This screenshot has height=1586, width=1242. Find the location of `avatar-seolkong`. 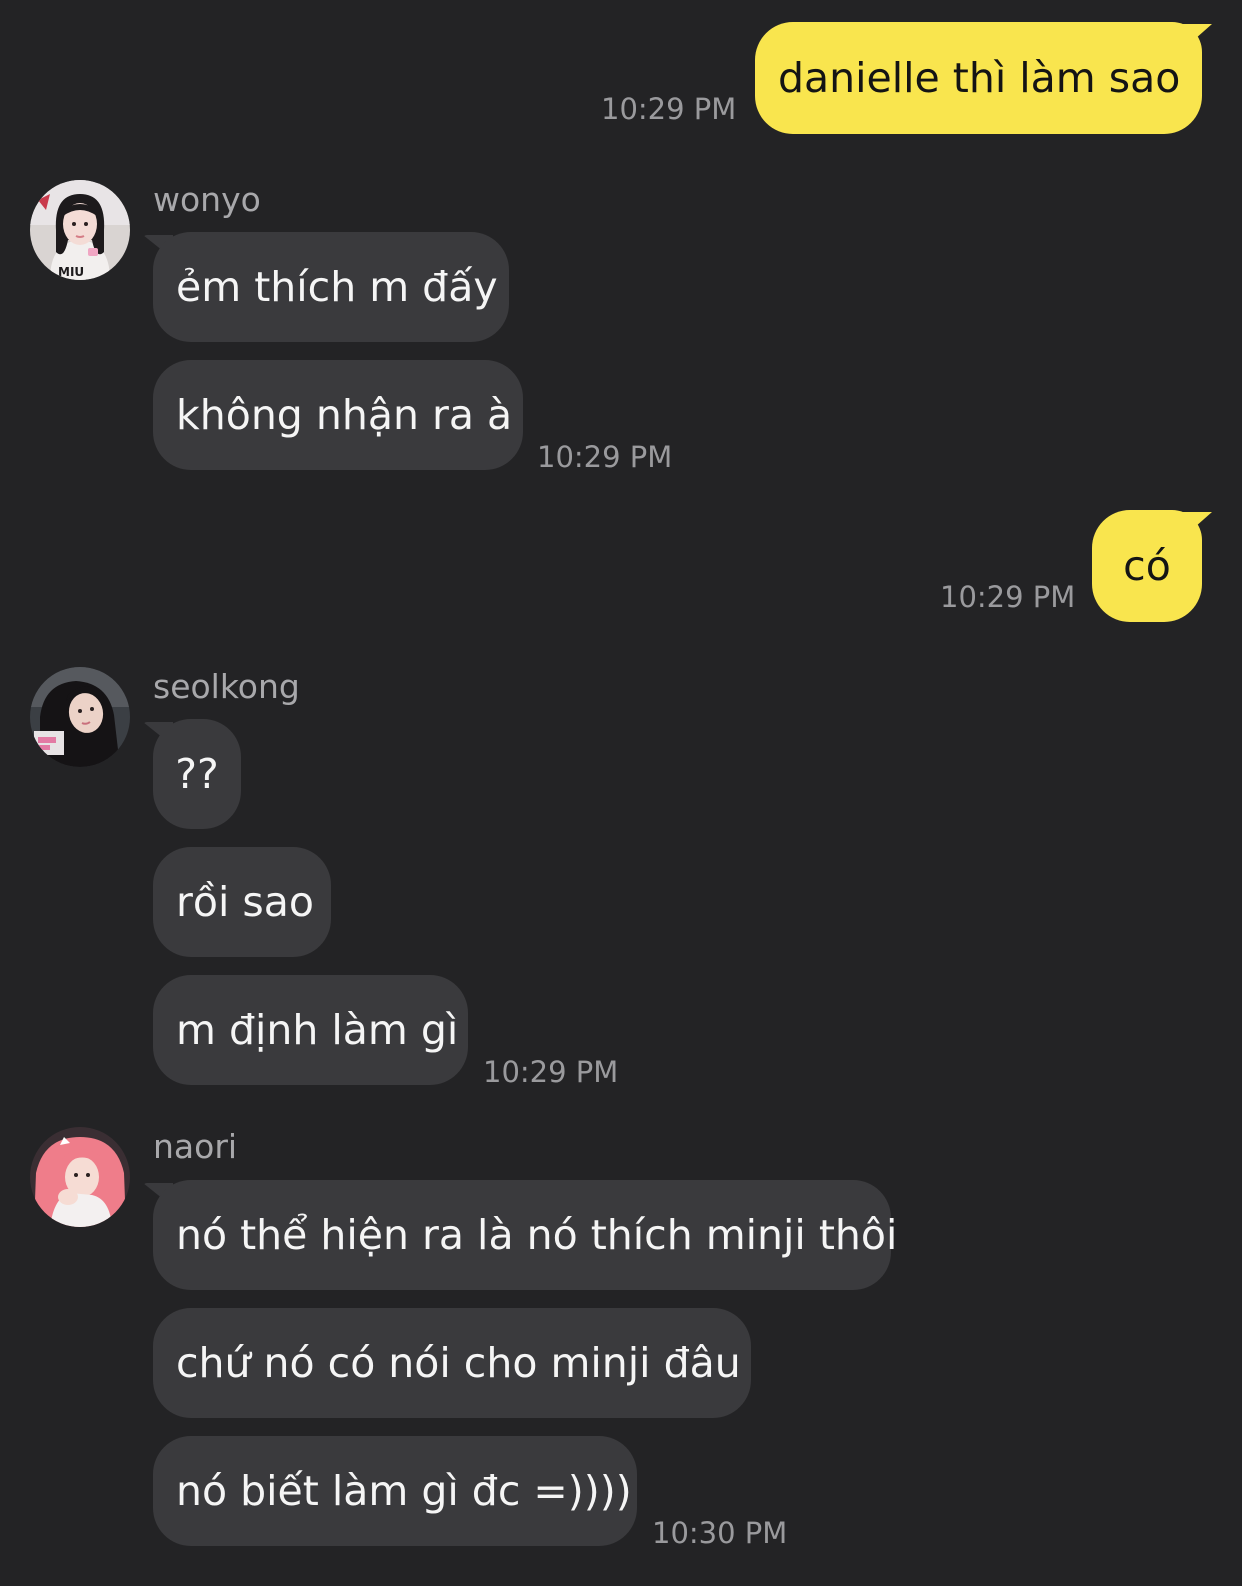

avatar-seolkong is located at coordinates (80, 717).